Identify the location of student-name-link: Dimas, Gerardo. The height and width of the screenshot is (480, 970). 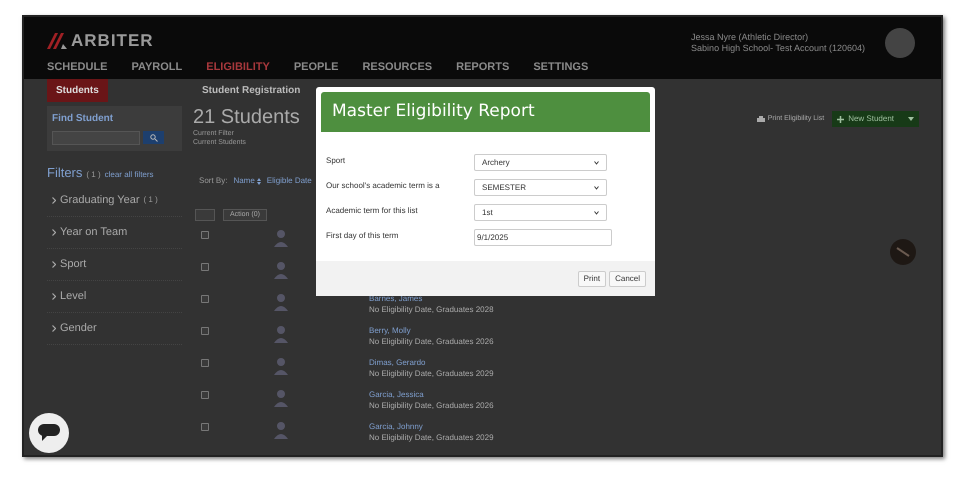
(431, 362).